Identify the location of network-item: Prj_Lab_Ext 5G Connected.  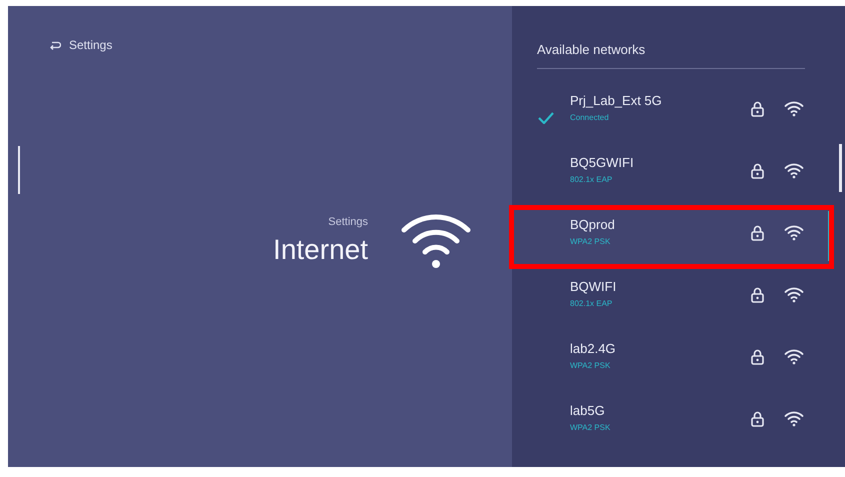
(671, 113).